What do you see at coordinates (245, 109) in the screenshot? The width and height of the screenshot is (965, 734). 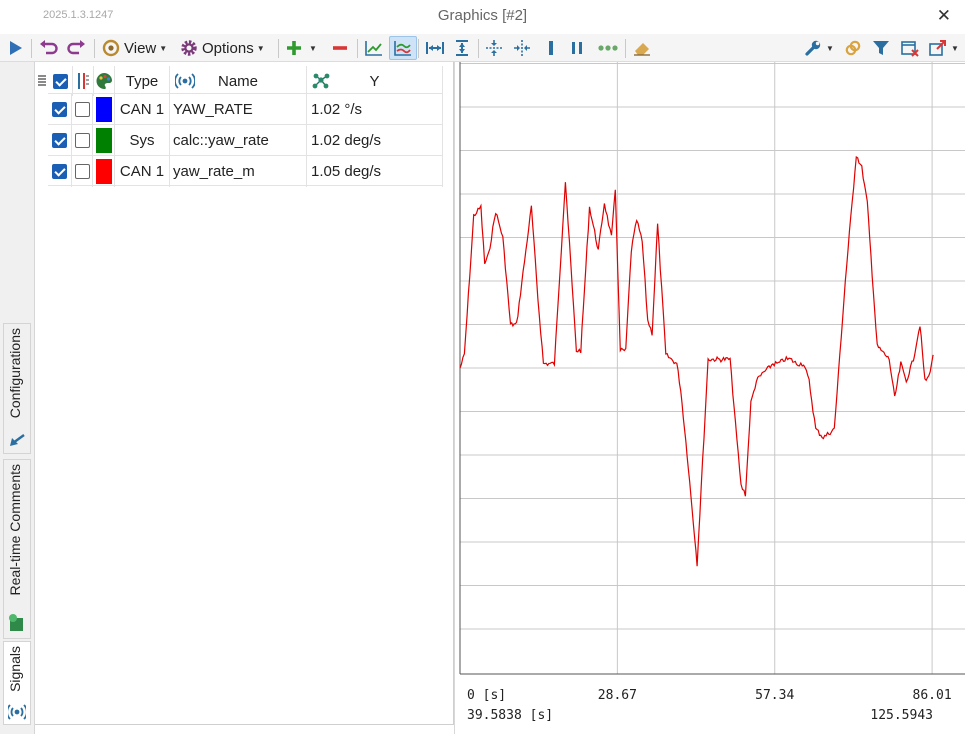 I see `table-row: CAN 1 YAW_RATE 1.02 °/s` at bounding box center [245, 109].